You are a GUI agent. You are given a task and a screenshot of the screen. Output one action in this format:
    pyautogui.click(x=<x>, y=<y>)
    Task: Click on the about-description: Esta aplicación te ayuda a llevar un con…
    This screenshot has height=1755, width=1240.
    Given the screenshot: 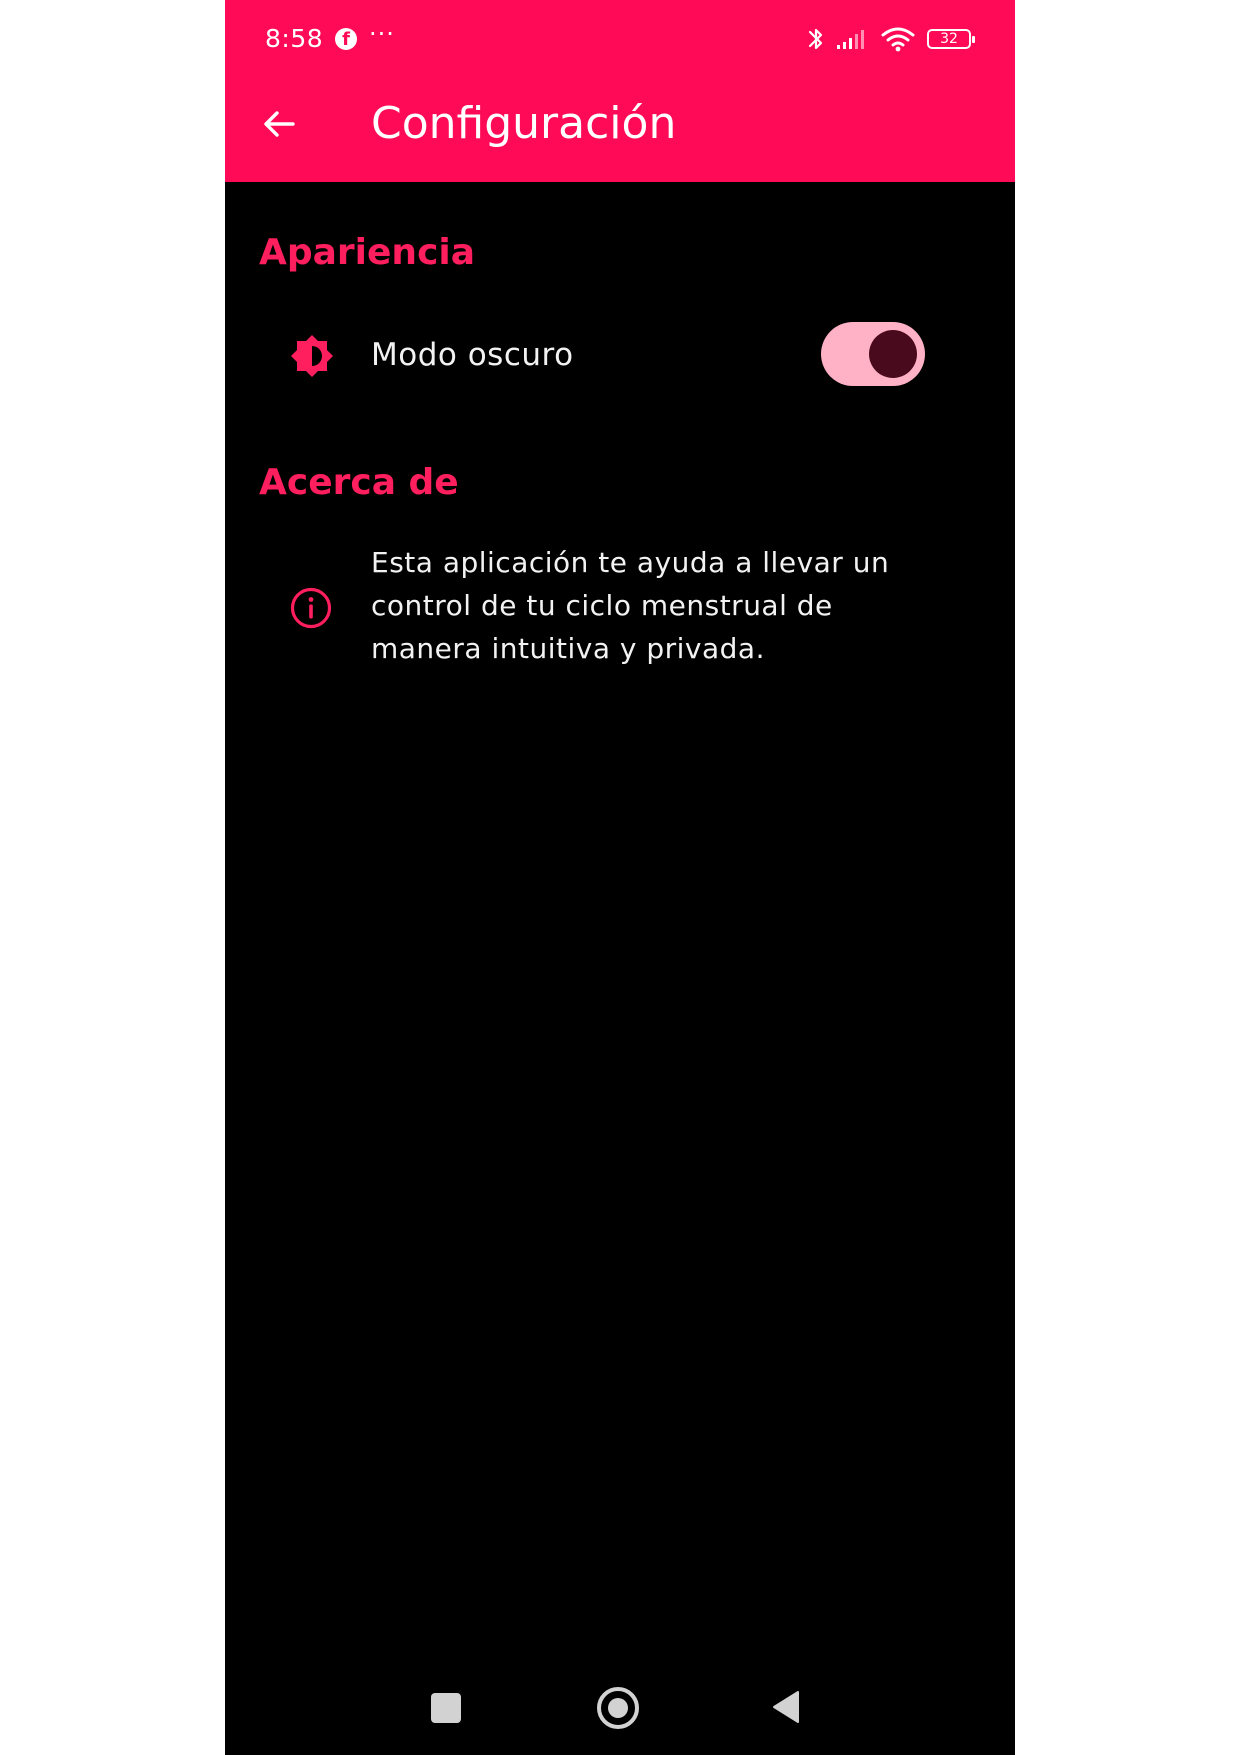 What is the action you would take?
    pyautogui.click(x=630, y=605)
    